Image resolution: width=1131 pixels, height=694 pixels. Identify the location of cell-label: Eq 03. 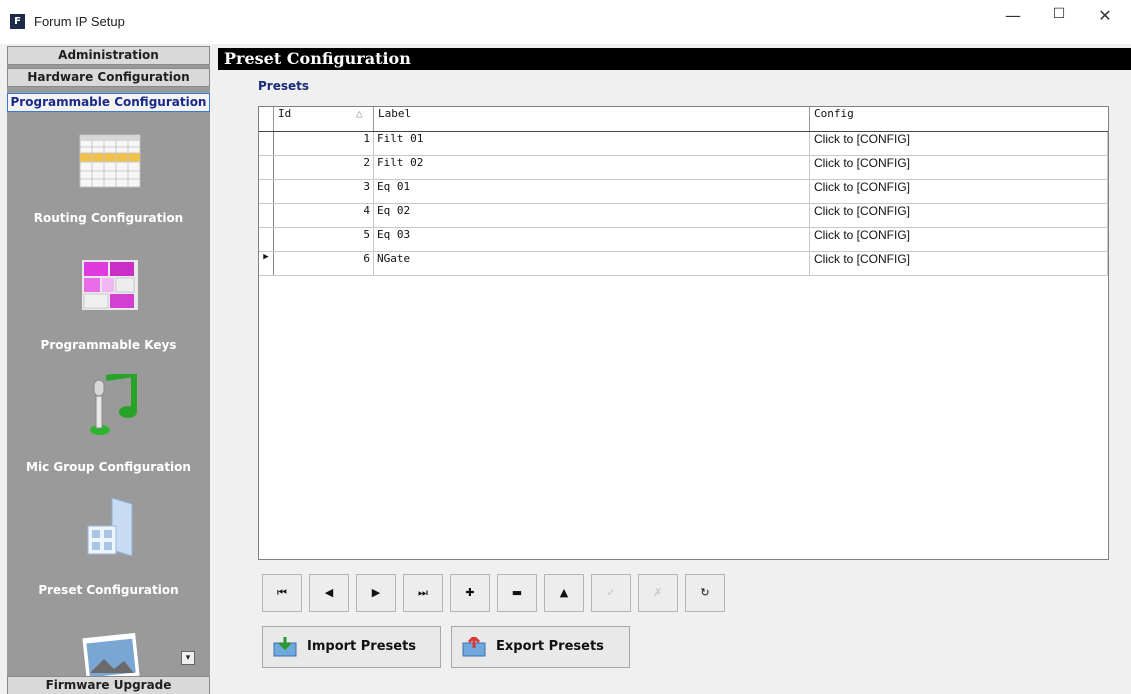
(592, 239).